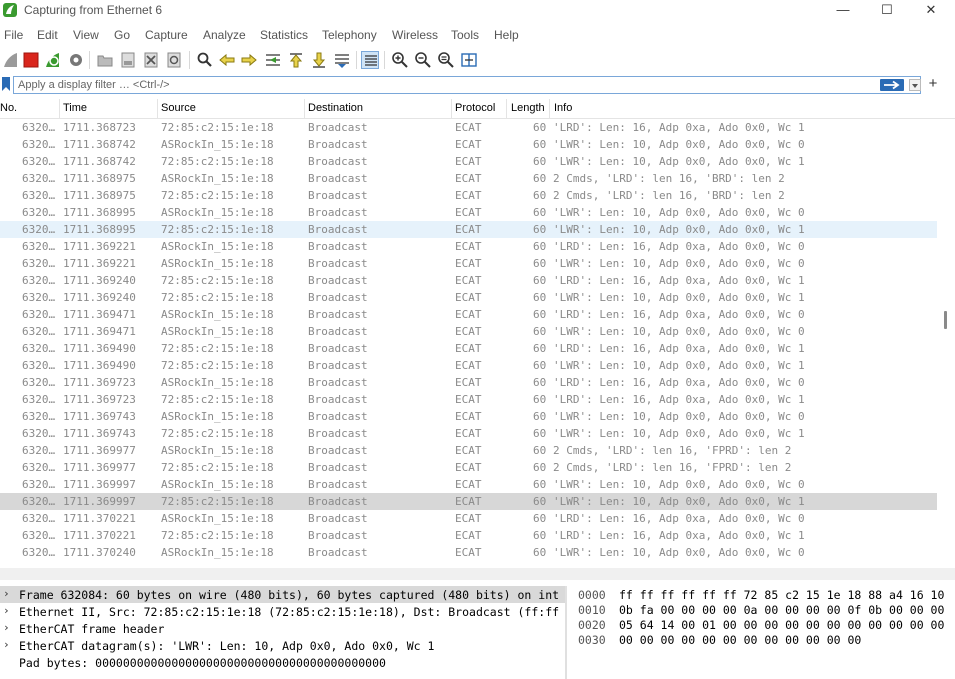  What do you see at coordinates (99, 280) in the screenshot?
I see `packet-time: 1711.369240` at bounding box center [99, 280].